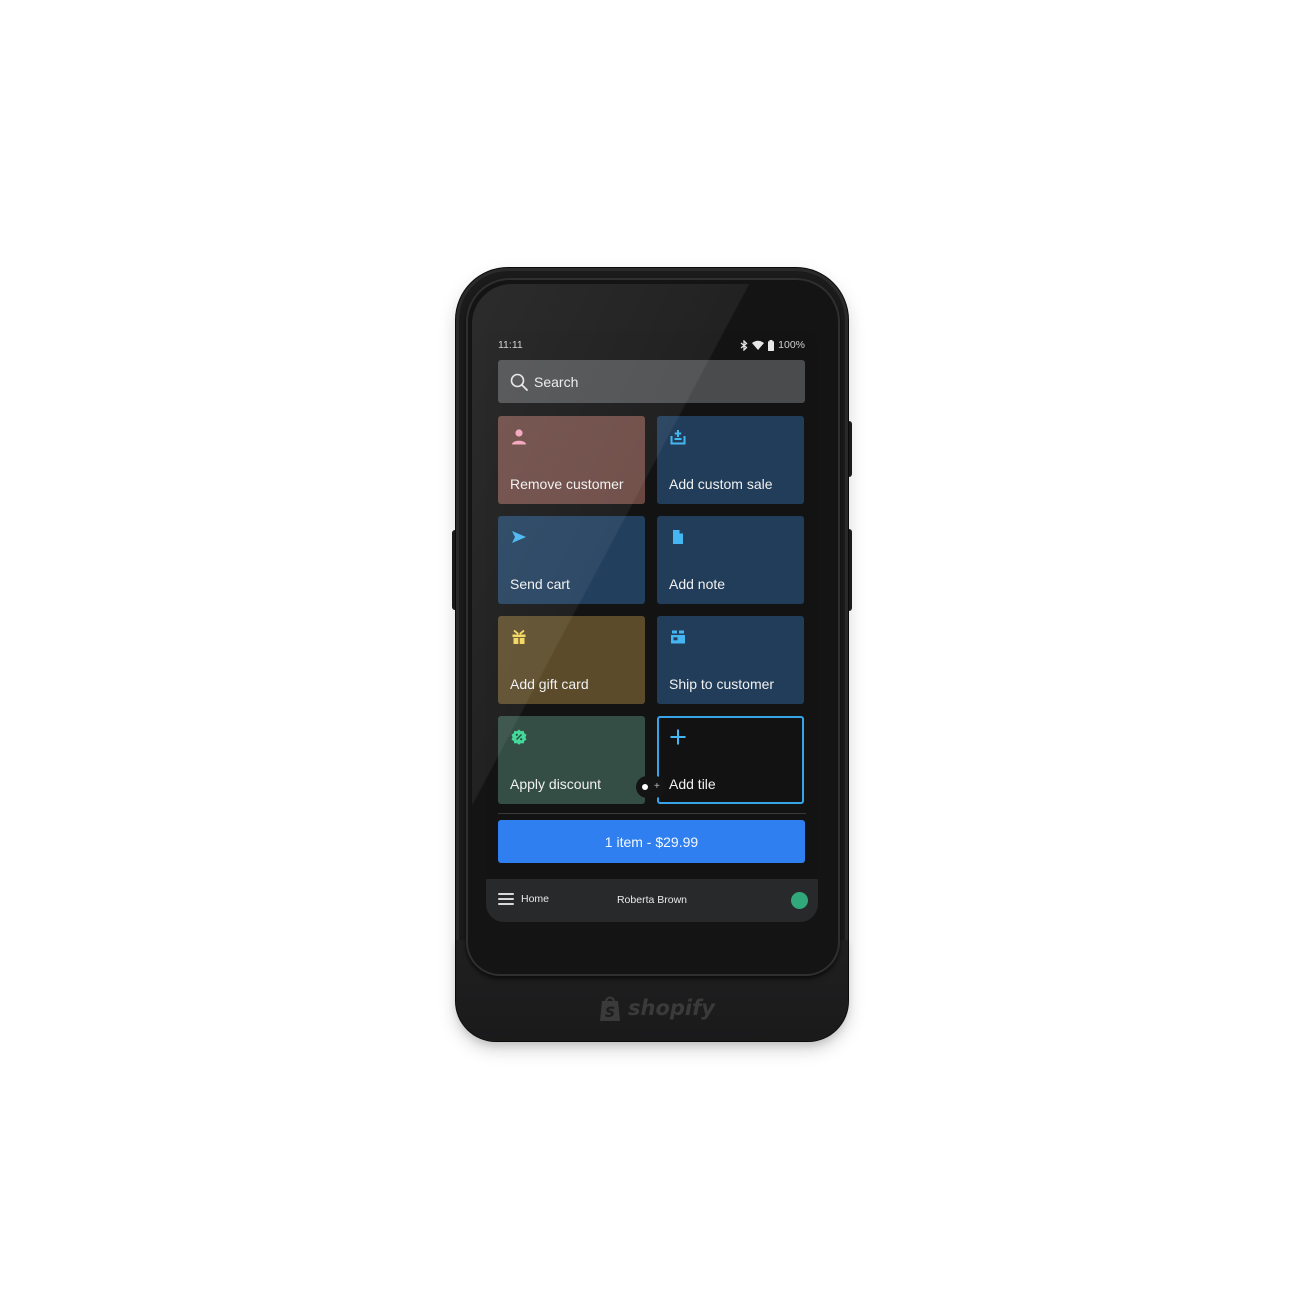 This screenshot has height=1300, width=1300. Describe the element at coordinates (519, 537) in the screenshot. I see `send-icon` at that location.